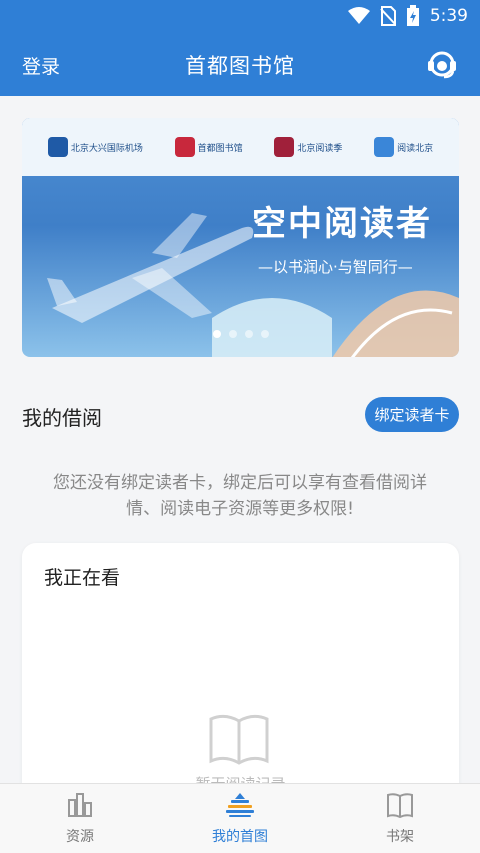  What do you see at coordinates (240, 836) in the screenshot?
I see `nav-item-label: 我的首图` at bounding box center [240, 836].